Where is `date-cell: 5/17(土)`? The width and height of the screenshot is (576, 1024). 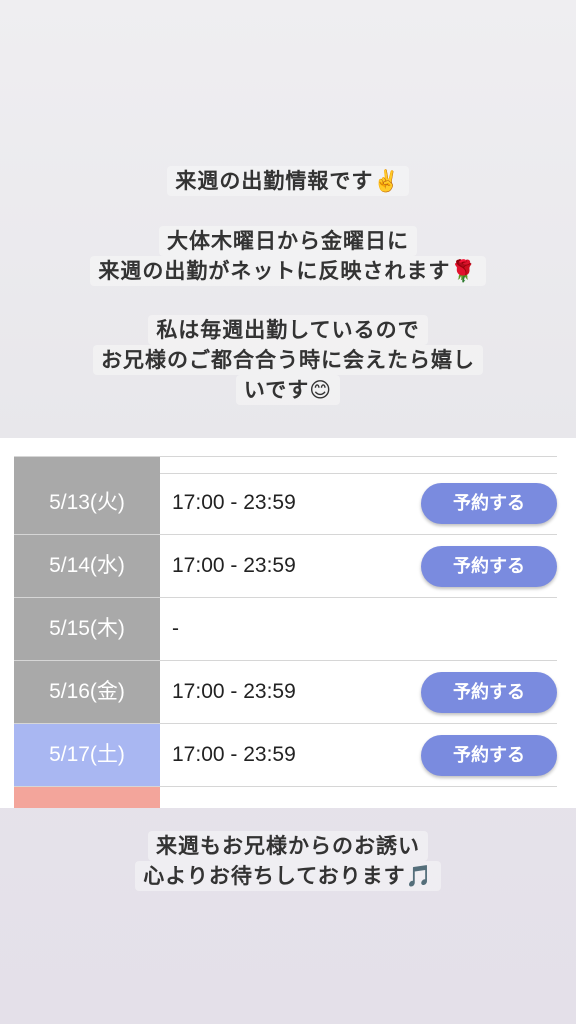
date-cell: 5/17(土) is located at coordinates (87, 755).